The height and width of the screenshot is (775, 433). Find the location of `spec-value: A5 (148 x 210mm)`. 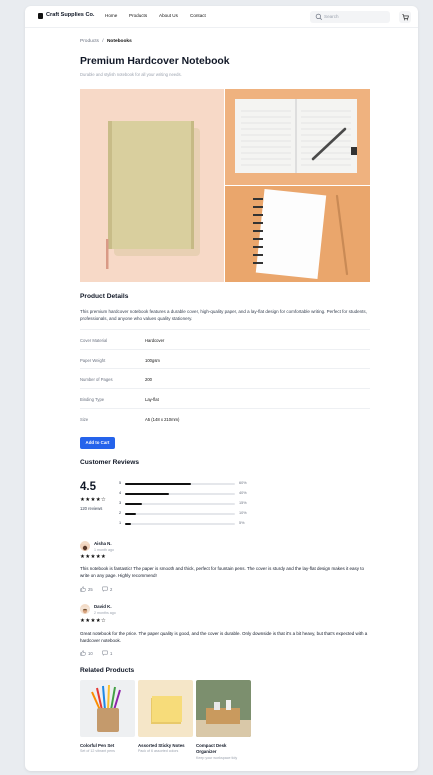

spec-value: A5 (148 x 210mm) is located at coordinates (162, 419).